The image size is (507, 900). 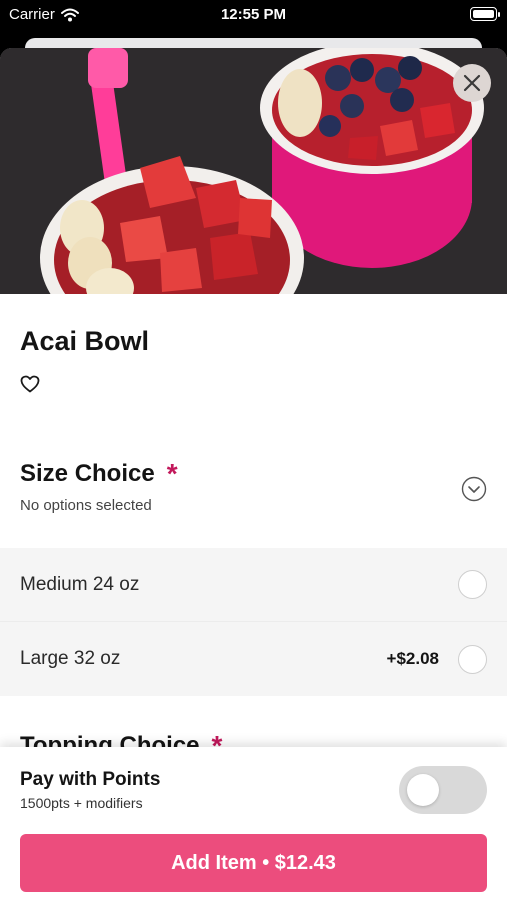 I want to click on status-bar: Carrier 12:55 PM, so click(x=253, y=15).